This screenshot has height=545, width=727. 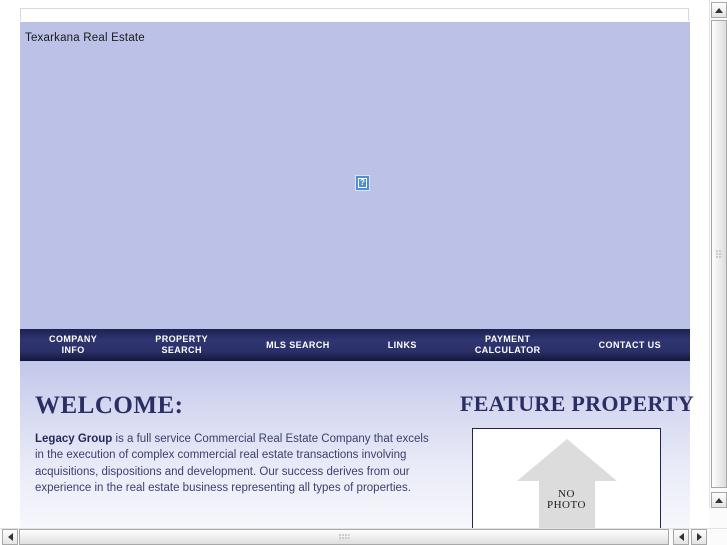 I want to click on scroll-left-button-secondary, so click(x=681, y=537).